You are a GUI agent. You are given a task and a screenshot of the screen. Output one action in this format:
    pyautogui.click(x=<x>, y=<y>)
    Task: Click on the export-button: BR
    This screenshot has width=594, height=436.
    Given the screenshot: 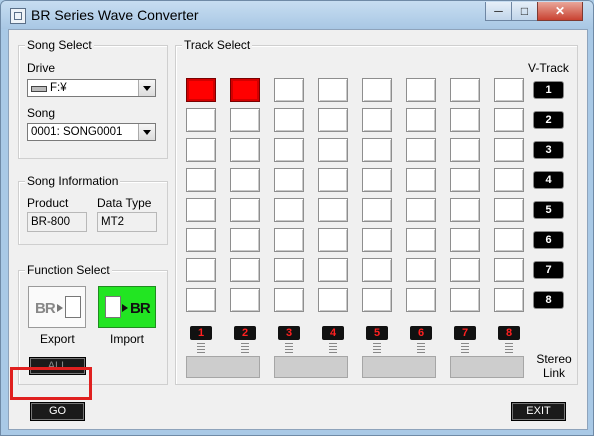 What is the action you would take?
    pyautogui.click(x=57, y=307)
    